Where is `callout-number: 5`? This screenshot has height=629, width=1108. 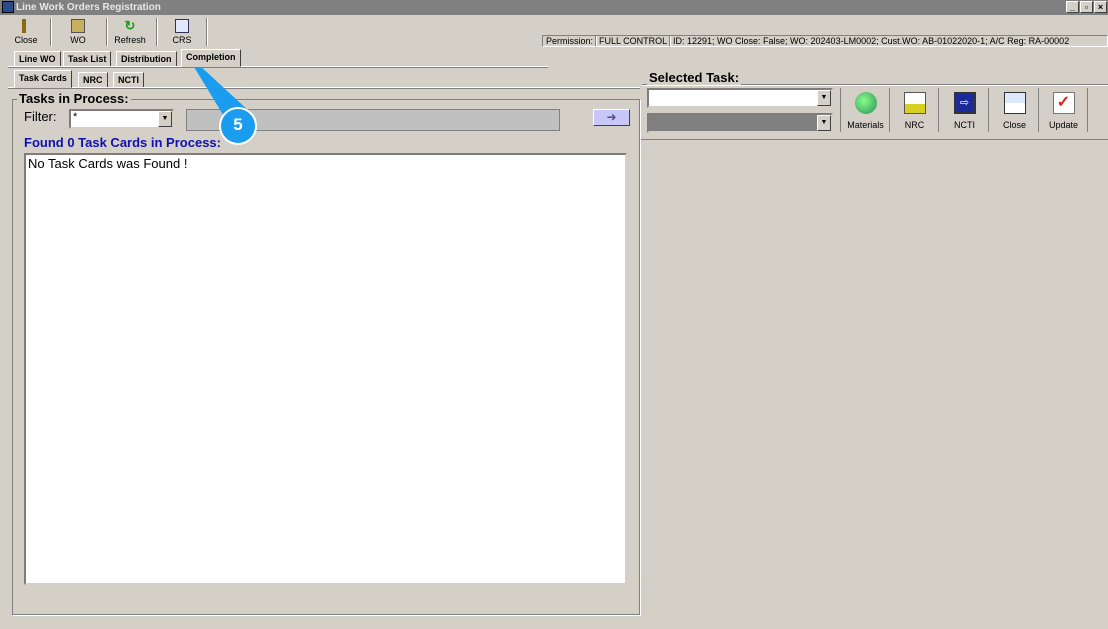 callout-number: 5 is located at coordinates (238, 124).